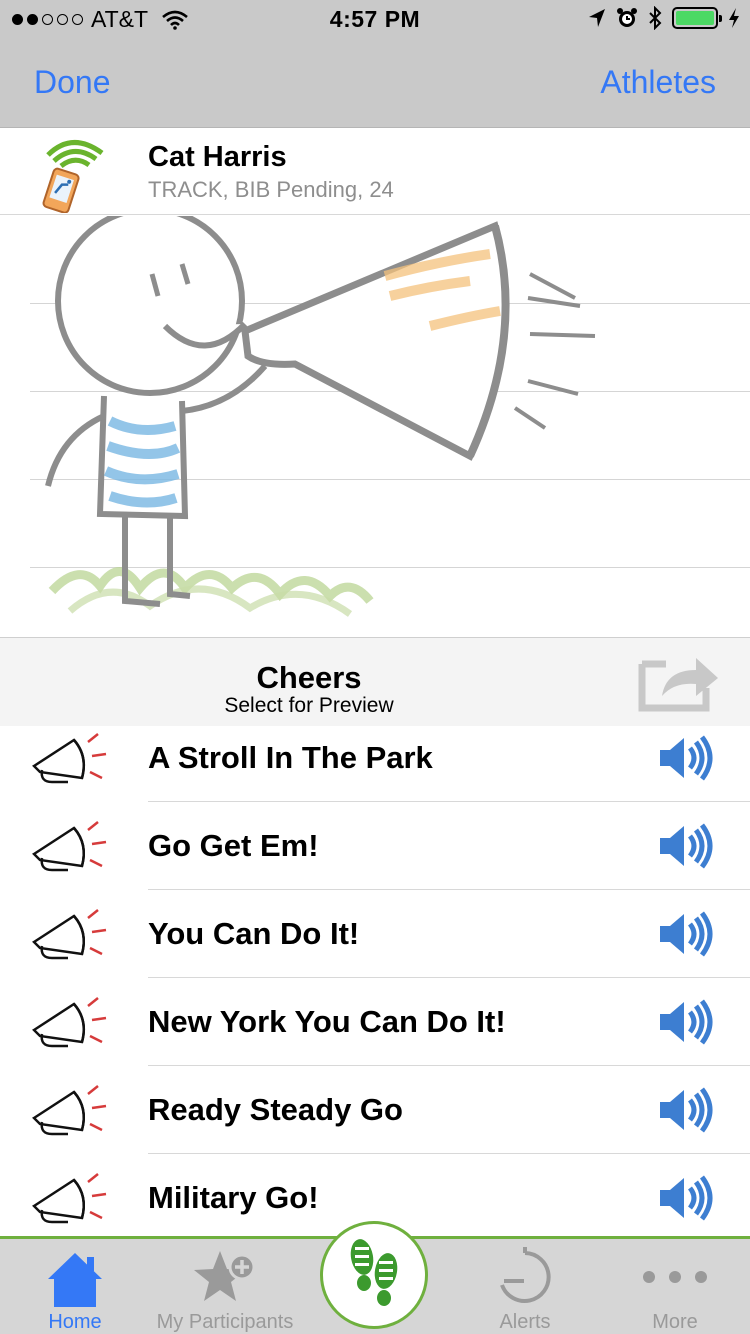 The width and height of the screenshot is (750, 1334). I want to click on cheer-item: Go Get Em!, so click(375, 858).